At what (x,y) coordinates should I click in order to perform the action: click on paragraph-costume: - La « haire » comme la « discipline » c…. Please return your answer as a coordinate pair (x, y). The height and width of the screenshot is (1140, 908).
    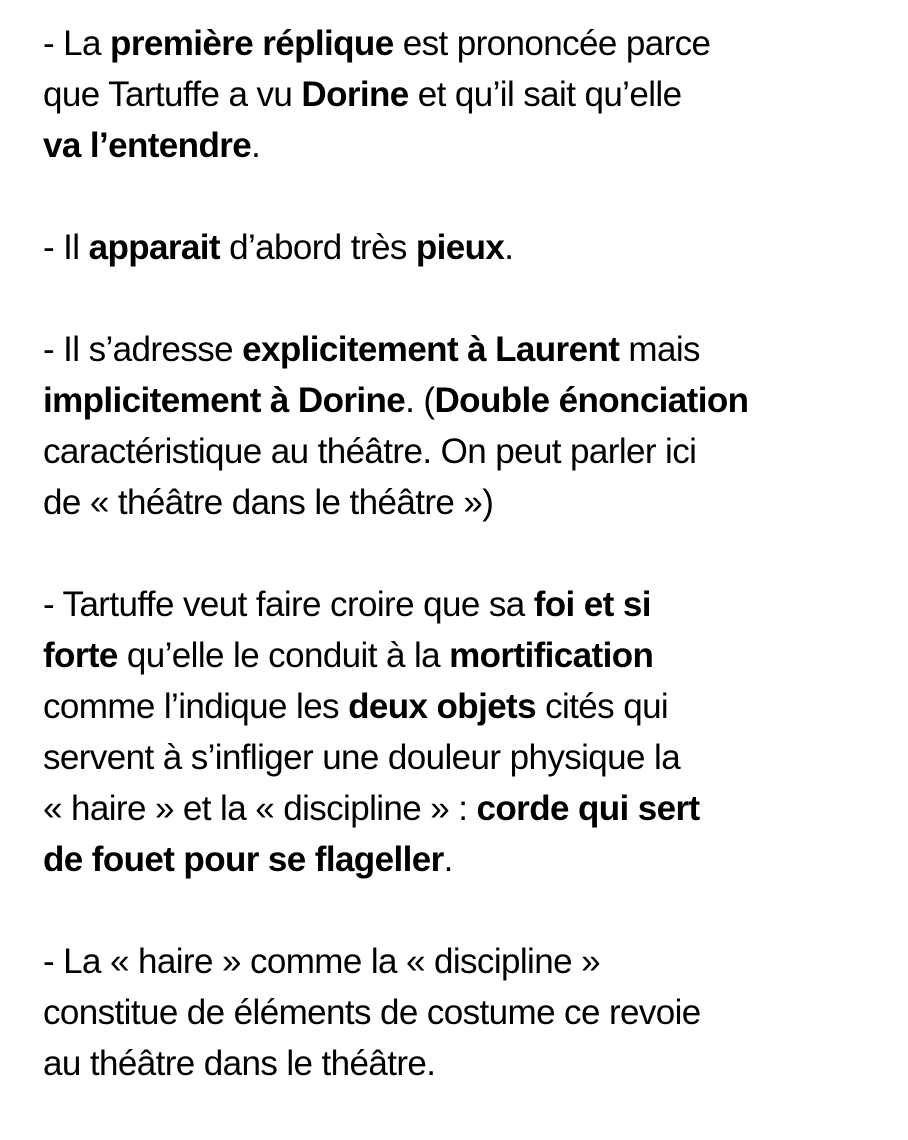
    Looking at the image, I should click on (468, 1012).